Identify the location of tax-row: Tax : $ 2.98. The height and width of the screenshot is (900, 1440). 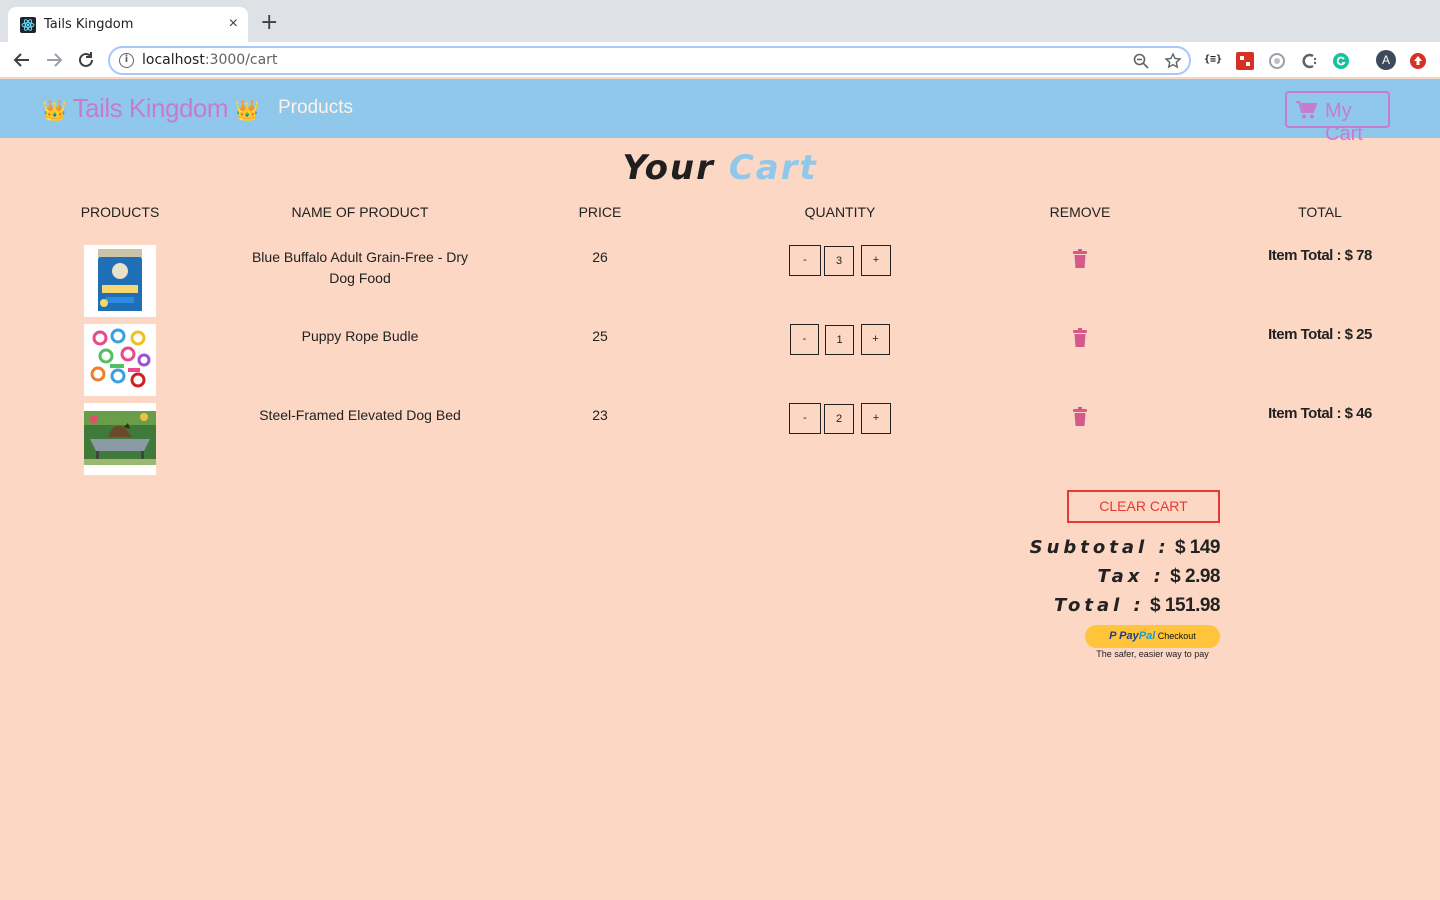
(1159, 577).